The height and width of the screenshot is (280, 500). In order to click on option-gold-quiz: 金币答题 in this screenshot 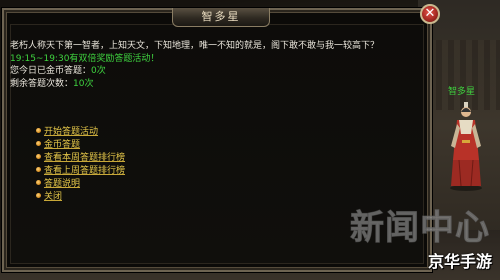, I will do `click(136, 143)`.